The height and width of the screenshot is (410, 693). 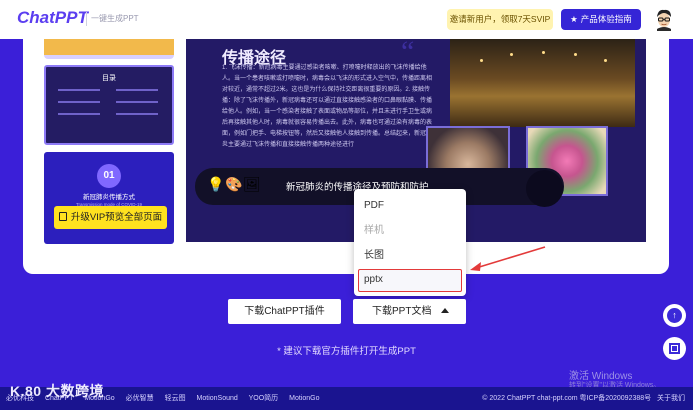 What do you see at coordinates (606, 19) in the screenshot?
I see `guide-button-label: 产品体验指南` at bounding box center [606, 19].